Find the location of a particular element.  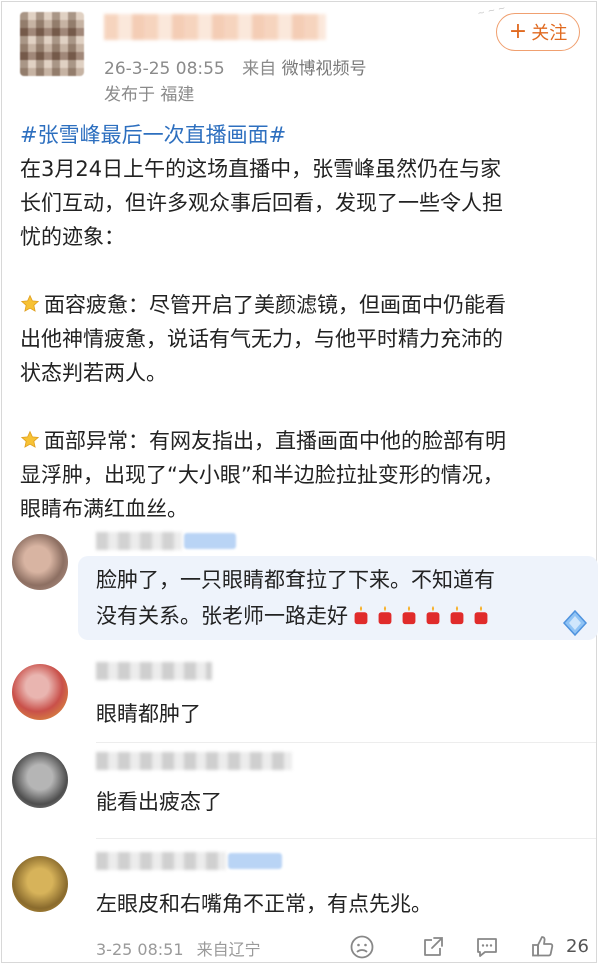

like-count: 26 is located at coordinates (577, 946).